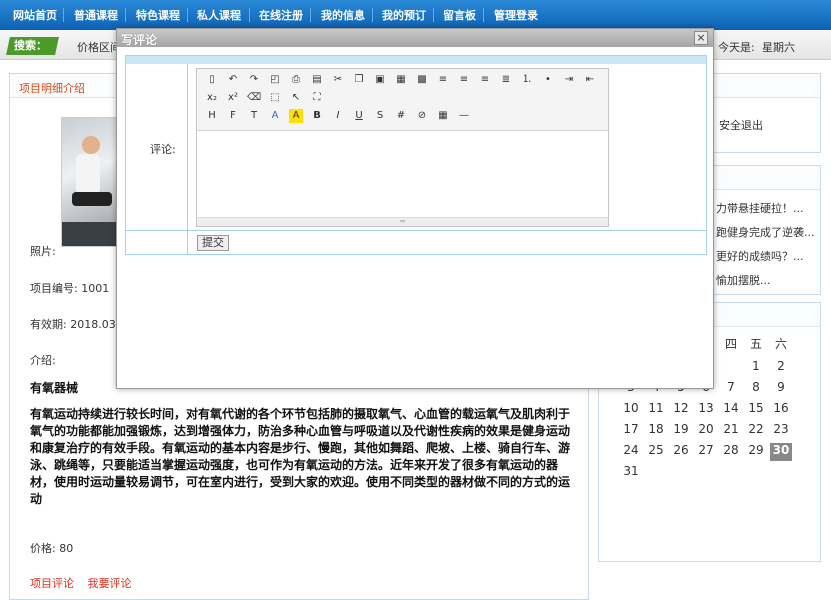 Image resolution: width=831 pixels, height=600 pixels. What do you see at coordinates (338, 116) in the screenshot?
I see `italic-icon: I` at bounding box center [338, 116].